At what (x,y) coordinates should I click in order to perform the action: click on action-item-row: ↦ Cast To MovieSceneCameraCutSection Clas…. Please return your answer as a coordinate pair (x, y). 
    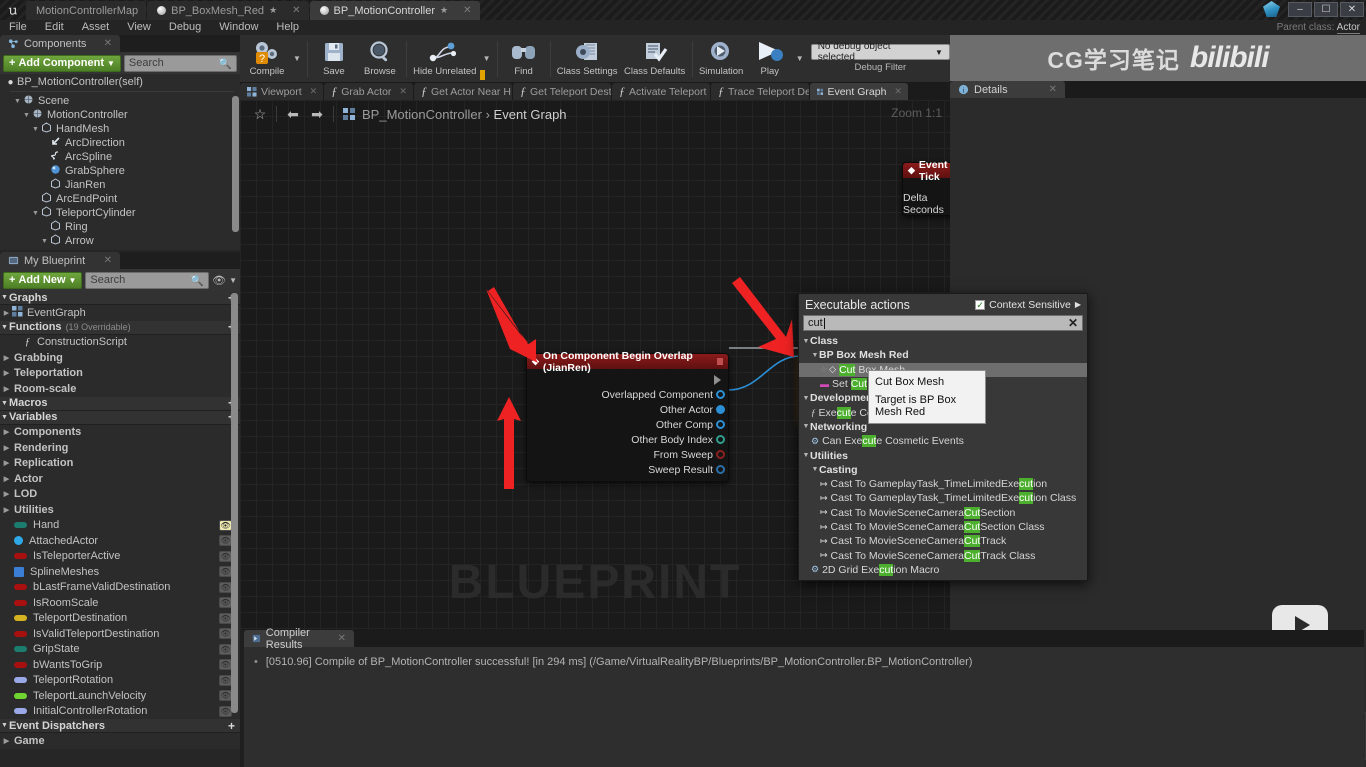
    Looking at the image, I should click on (943, 527).